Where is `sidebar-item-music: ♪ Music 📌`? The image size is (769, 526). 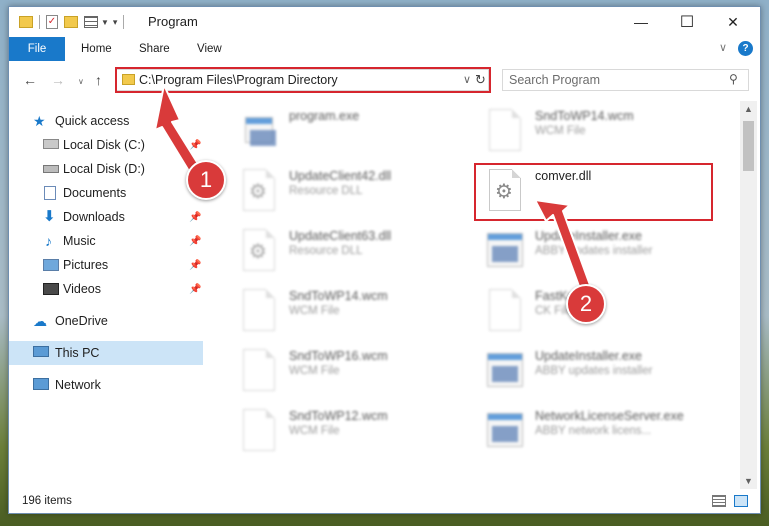 sidebar-item-music: ♪ Music 📌 is located at coordinates (106, 241).